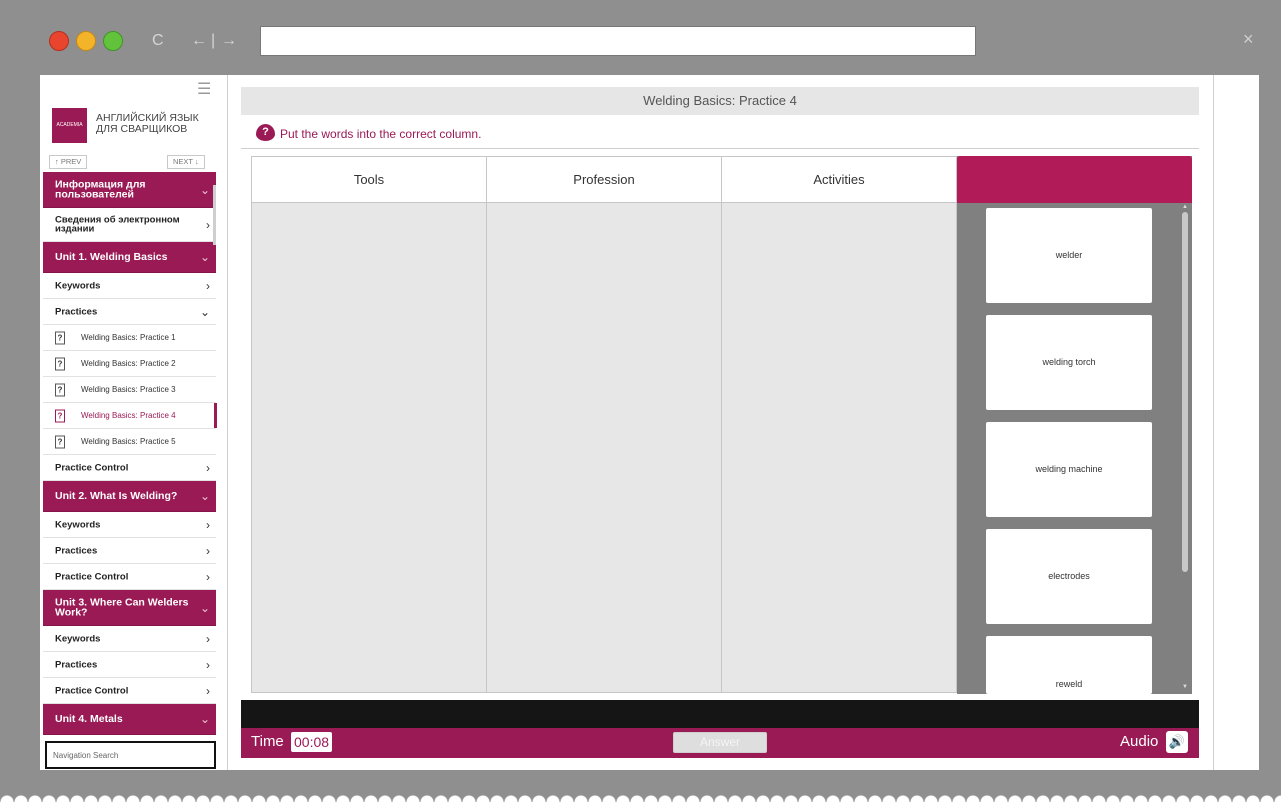  What do you see at coordinates (368, 134) in the screenshot?
I see `instruction: ? Put the words into the correct column.` at bounding box center [368, 134].